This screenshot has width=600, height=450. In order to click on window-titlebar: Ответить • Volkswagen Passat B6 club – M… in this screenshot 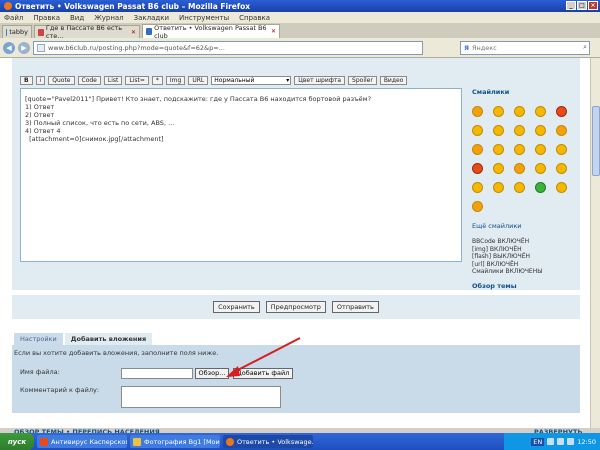, I will do `click(300, 6)`.